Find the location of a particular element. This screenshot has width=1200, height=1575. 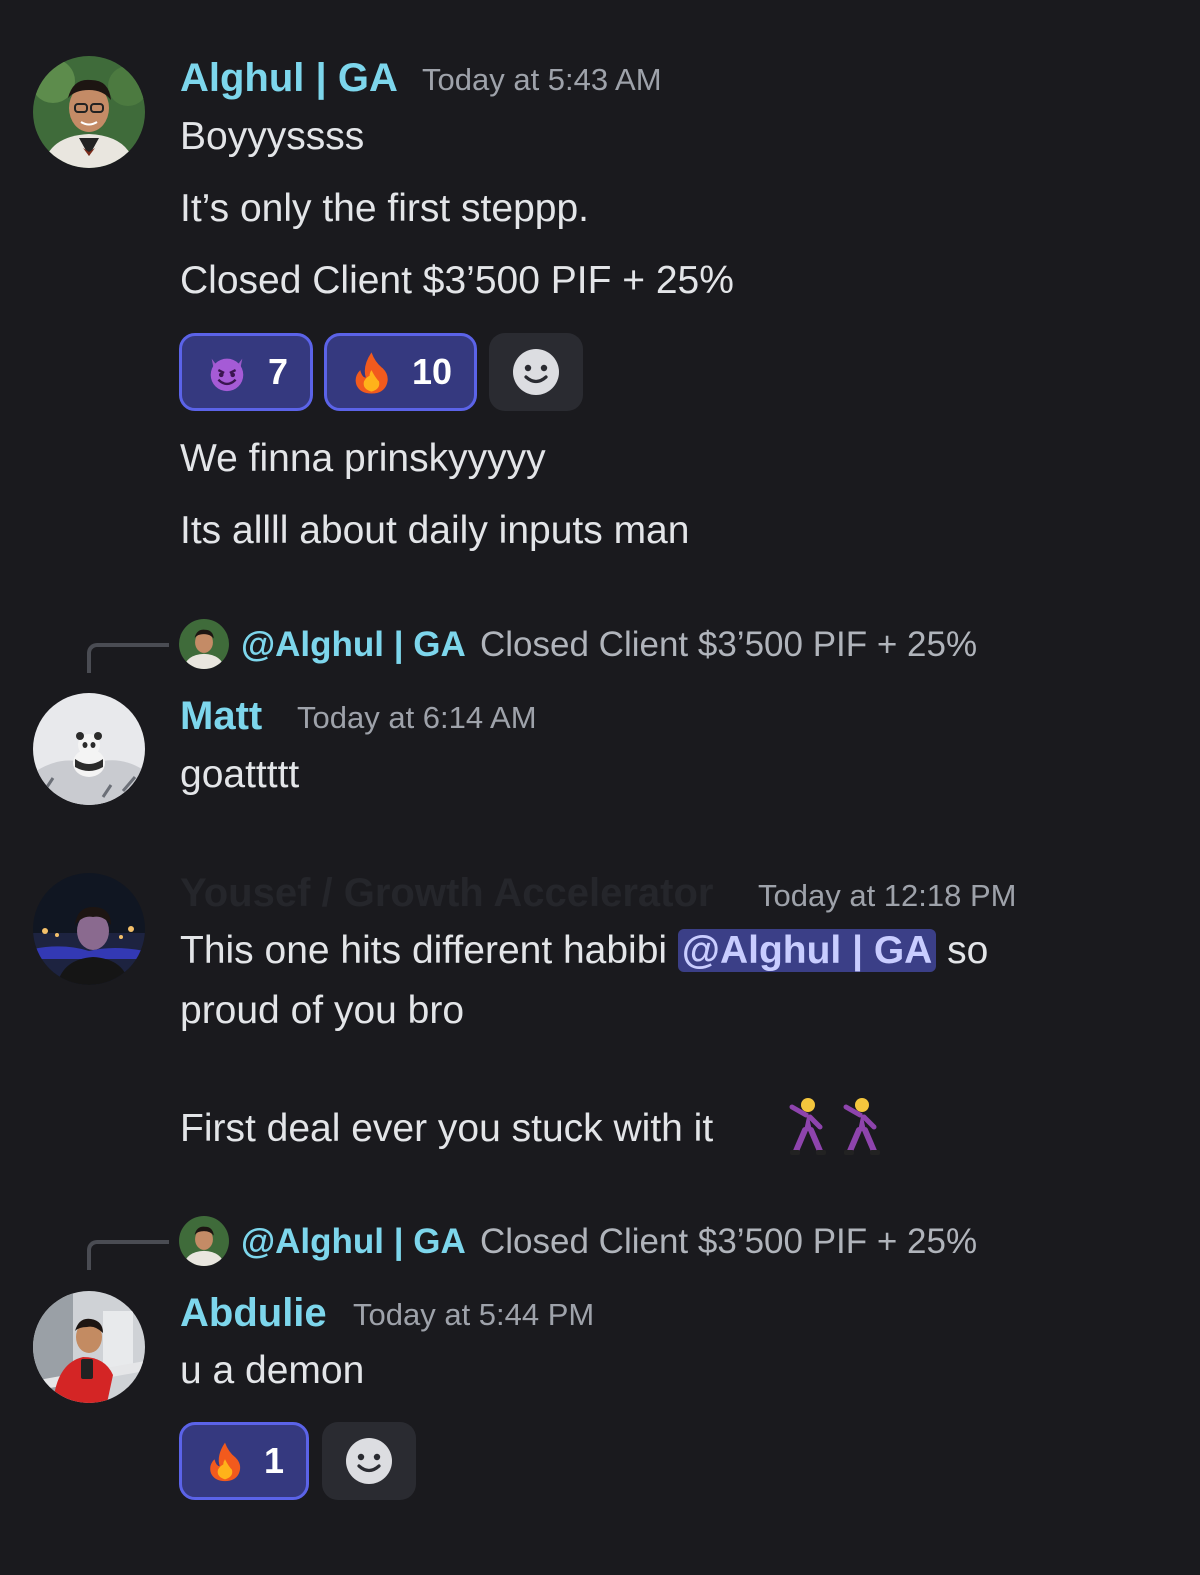

author-name: Abdulie is located at coordinates (253, 1313).